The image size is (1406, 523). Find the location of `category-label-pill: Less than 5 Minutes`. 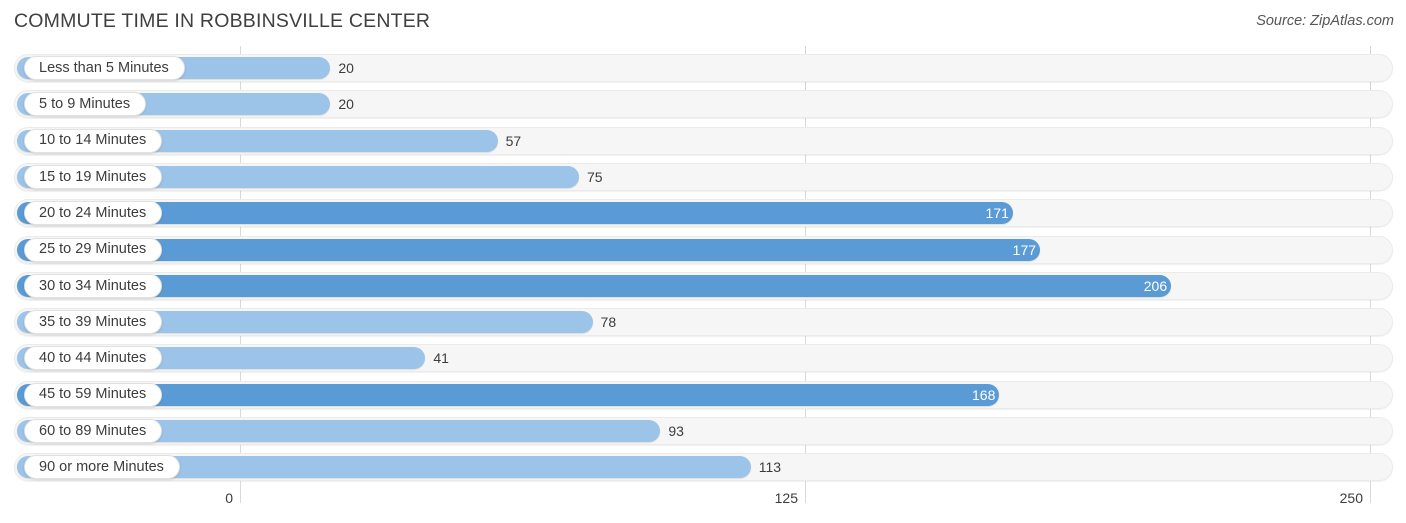

category-label-pill: Less than 5 Minutes is located at coordinates (104, 68).